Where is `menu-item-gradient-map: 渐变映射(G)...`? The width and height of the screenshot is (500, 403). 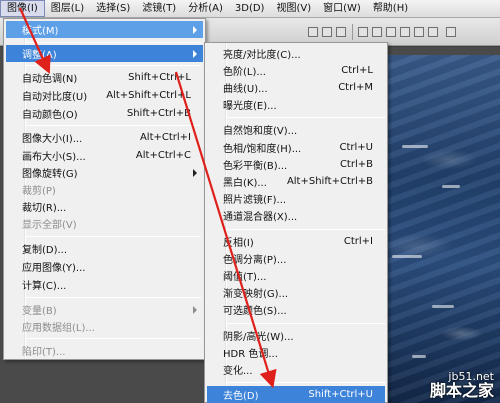
menu-item-gradient-map: 渐变映射(G)... is located at coordinates (296, 292).